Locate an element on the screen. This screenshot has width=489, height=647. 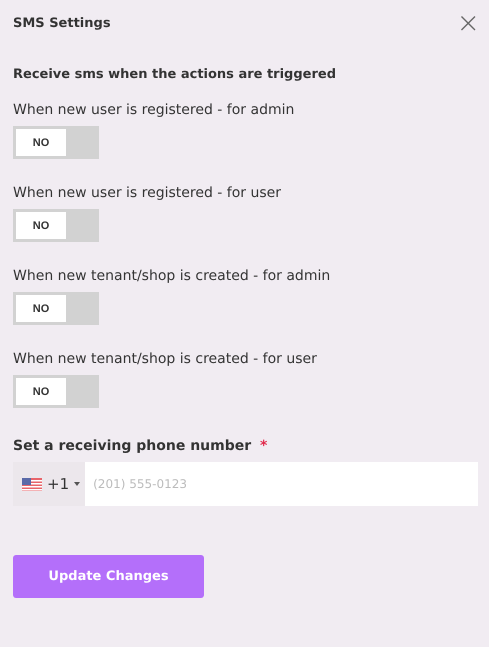
country-selector: +1 is located at coordinates (49, 484).